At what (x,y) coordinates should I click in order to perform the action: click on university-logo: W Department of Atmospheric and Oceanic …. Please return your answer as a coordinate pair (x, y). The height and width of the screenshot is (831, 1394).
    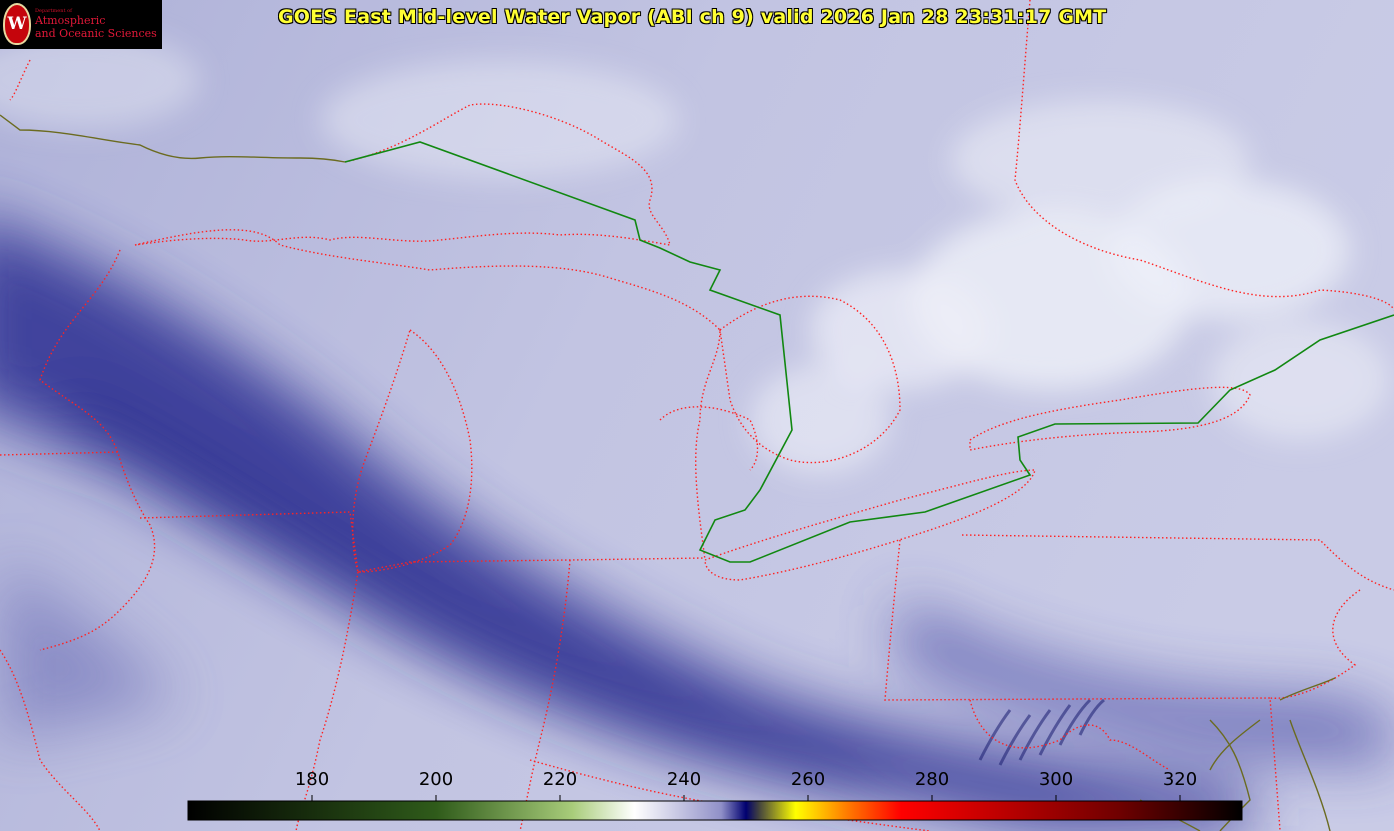
    Looking at the image, I should click on (81, 24).